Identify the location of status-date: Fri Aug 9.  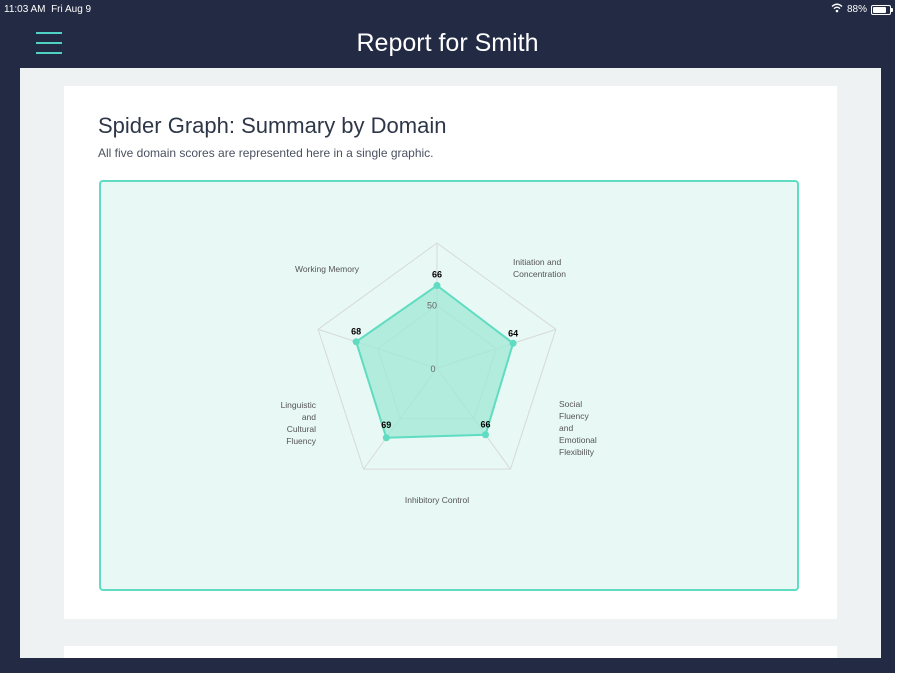
(71, 9).